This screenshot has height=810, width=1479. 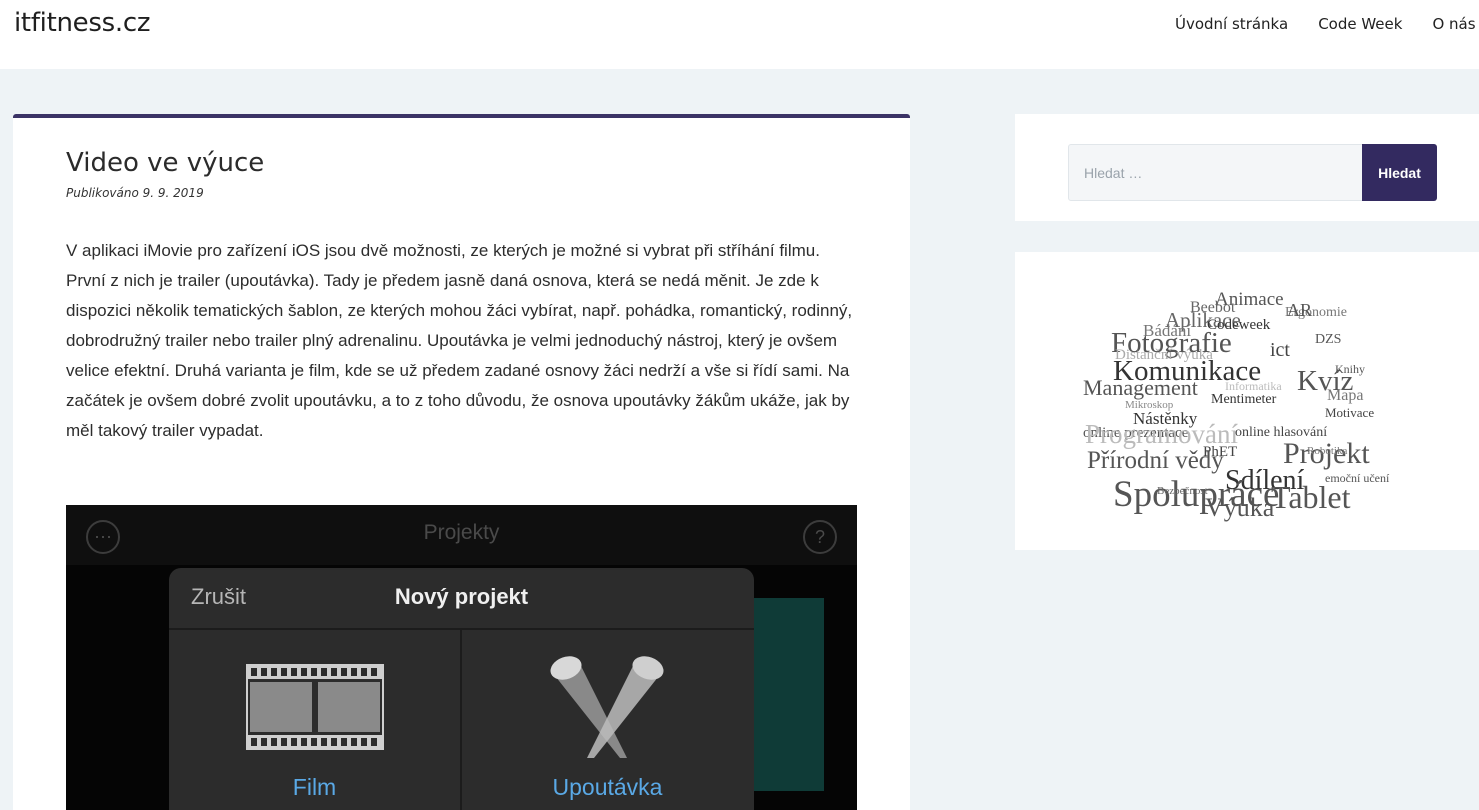 What do you see at coordinates (1299, 310) in the screenshot?
I see `tag-ar: AR` at bounding box center [1299, 310].